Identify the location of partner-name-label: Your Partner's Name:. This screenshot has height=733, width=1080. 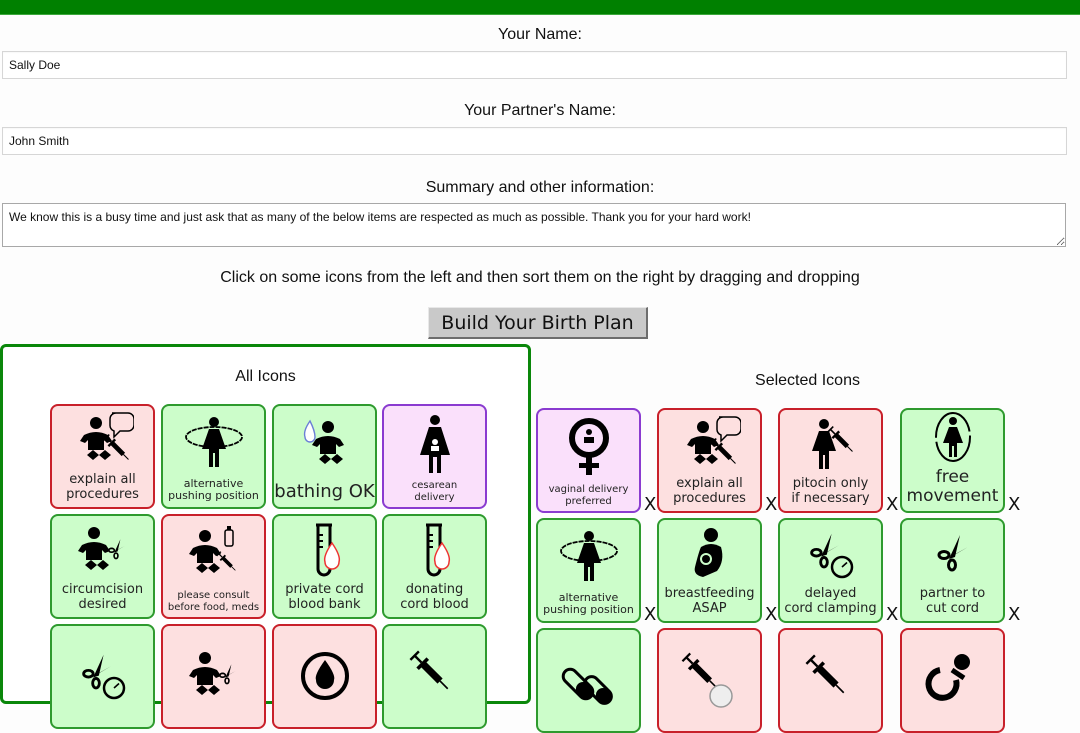
(540, 110).